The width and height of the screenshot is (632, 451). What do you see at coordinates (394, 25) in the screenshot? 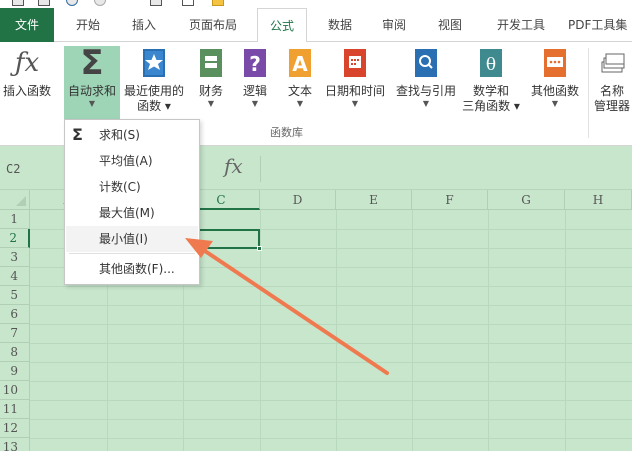
I see `tab-review: 审阅` at bounding box center [394, 25].